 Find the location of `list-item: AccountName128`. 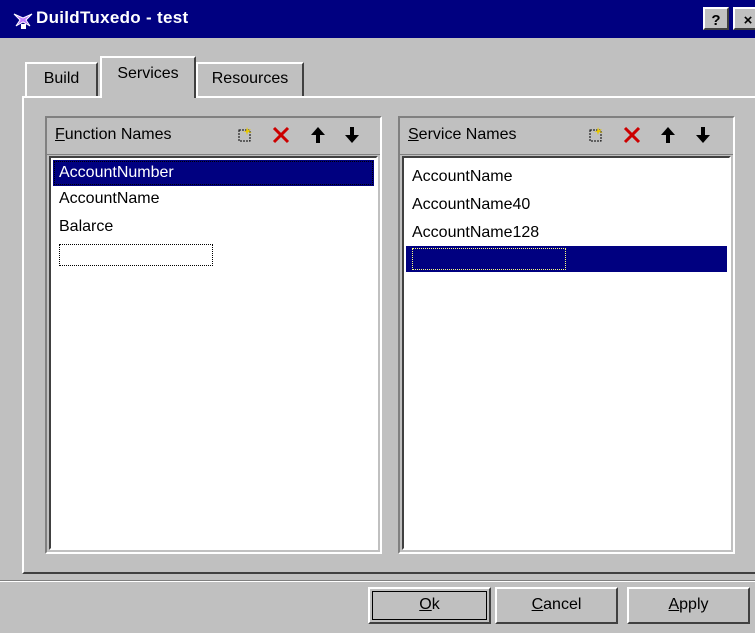

list-item: AccountName128 is located at coordinates (566, 233).